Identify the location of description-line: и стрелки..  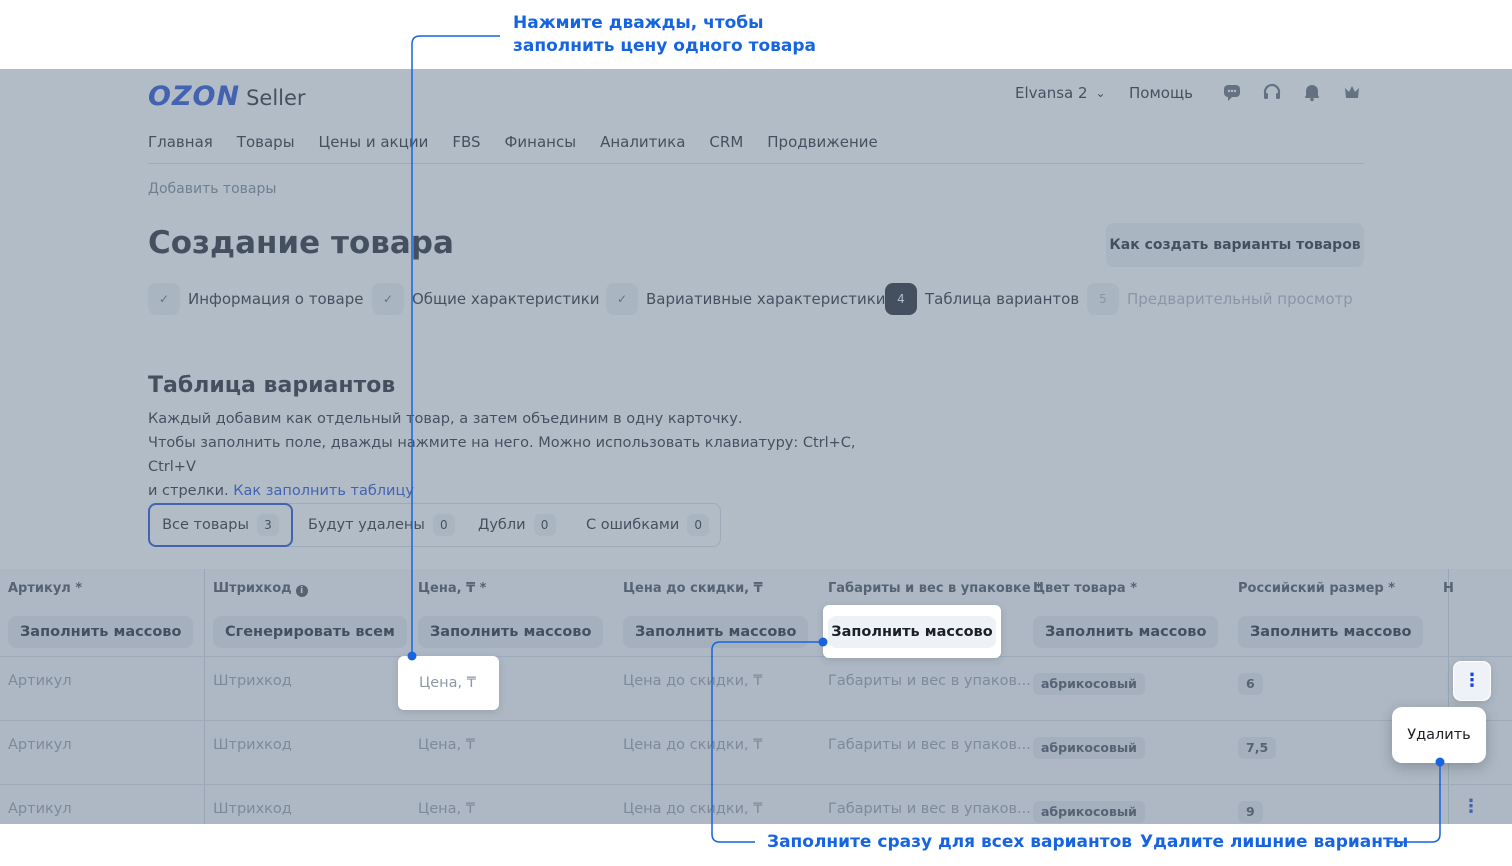
(188, 491).